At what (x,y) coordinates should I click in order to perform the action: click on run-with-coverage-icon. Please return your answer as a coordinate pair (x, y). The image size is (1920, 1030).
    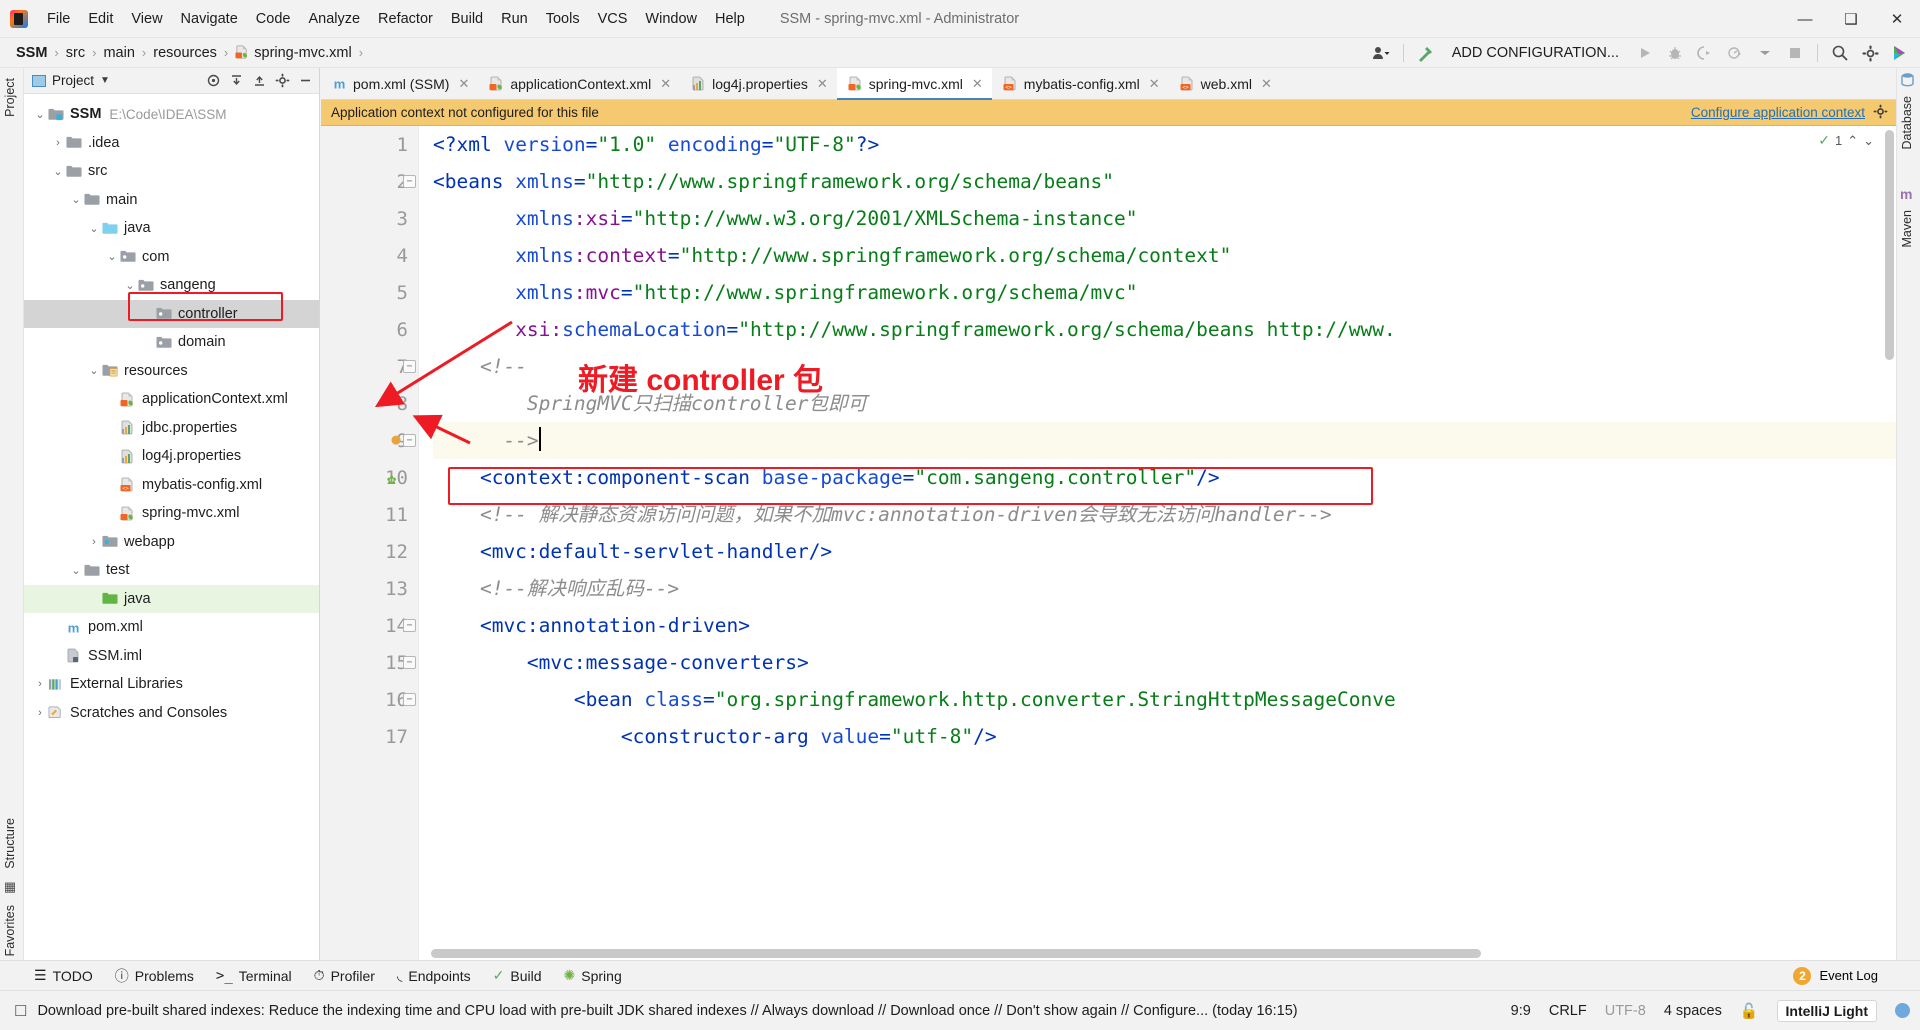
    Looking at the image, I should click on (1705, 53).